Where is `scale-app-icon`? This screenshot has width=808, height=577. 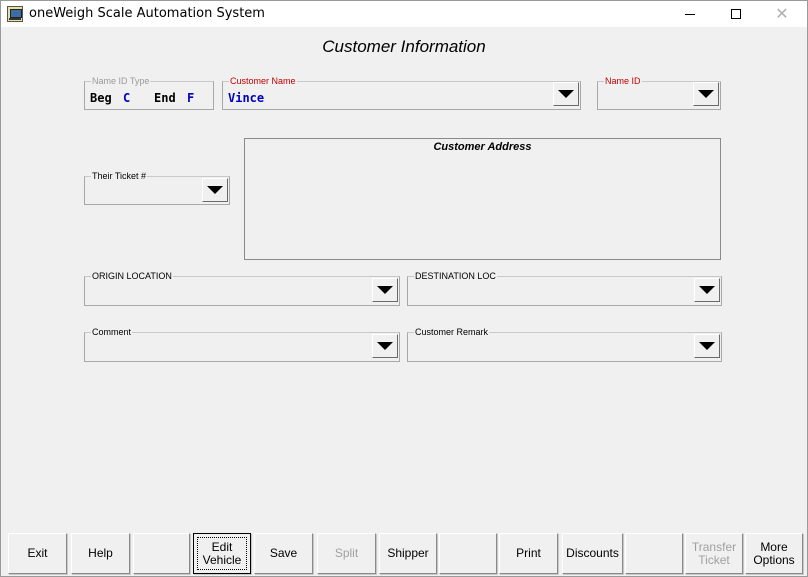 scale-app-icon is located at coordinates (15, 14).